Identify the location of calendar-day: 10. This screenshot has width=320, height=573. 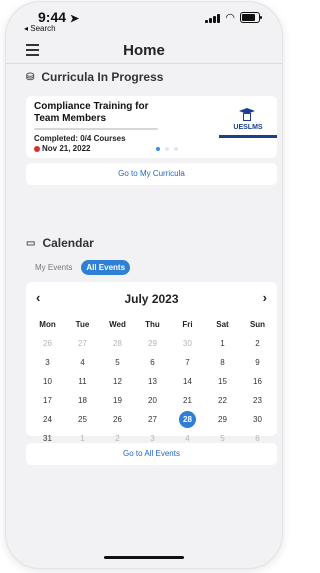
(47, 381).